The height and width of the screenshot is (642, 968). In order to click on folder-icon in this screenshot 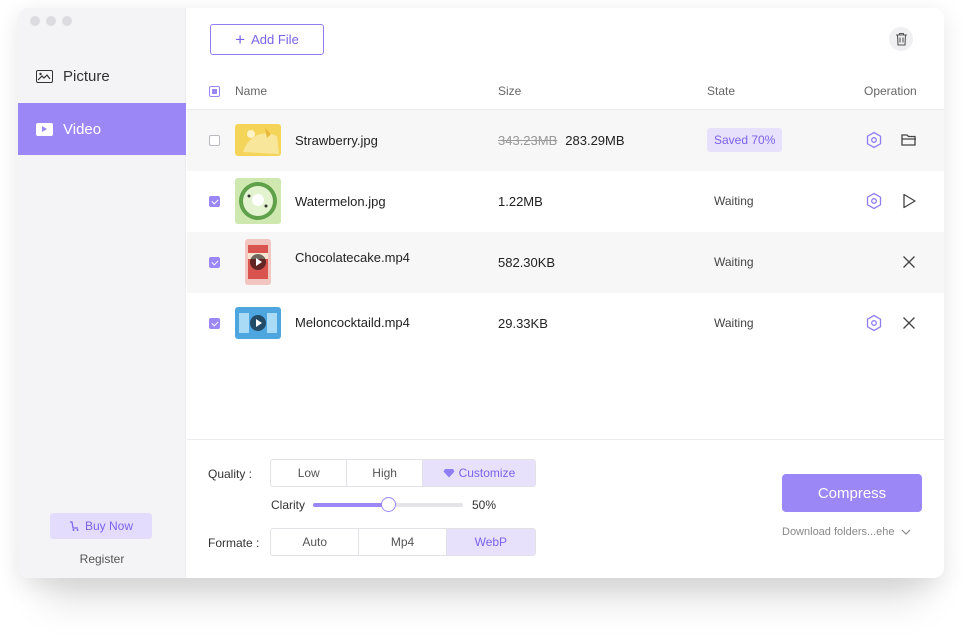, I will do `click(909, 140)`.